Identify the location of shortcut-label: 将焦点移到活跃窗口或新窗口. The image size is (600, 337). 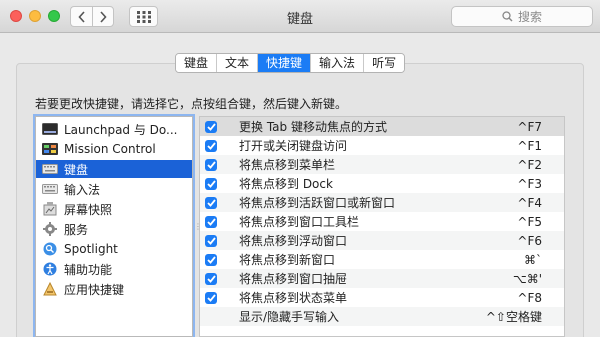
(317, 203).